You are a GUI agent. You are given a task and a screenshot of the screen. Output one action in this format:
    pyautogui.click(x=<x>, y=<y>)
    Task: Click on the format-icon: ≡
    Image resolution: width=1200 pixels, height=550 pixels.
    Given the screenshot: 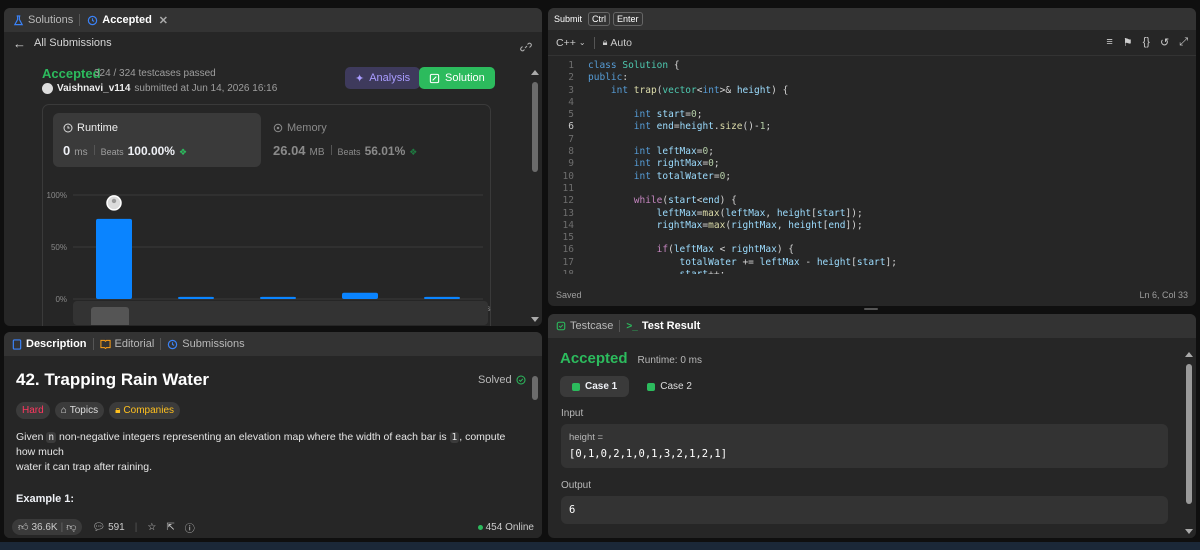 What is the action you would take?
    pyautogui.click(x=1109, y=42)
    